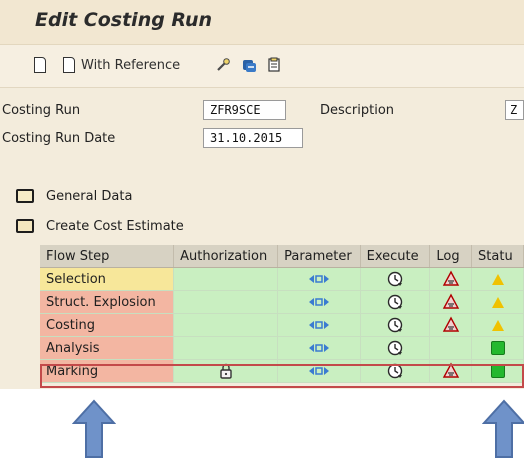 Image resolution: width=524 pixels, height=459 pixels. I want to click on description-label: Description, so click(357, 110).